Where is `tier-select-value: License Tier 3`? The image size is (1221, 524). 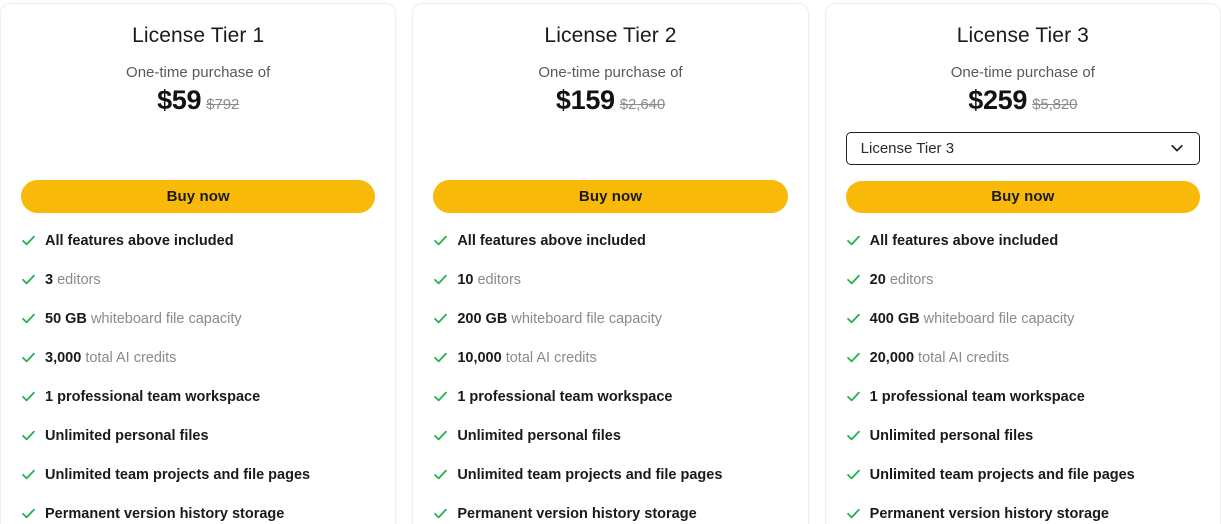
tier-select-value: License Tier 3 is located at coordinates (907, 148).